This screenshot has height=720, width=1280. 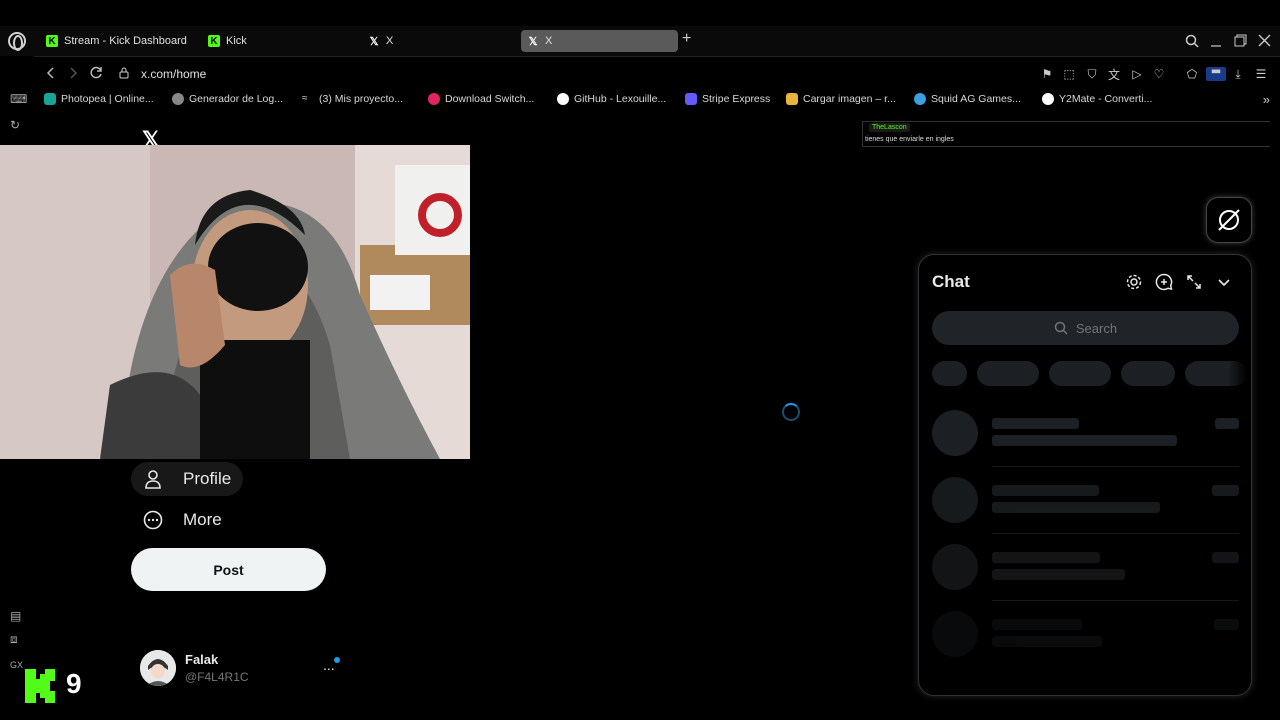 I want to click on opera-gx-logo-icon, so click(x=17, y=41).